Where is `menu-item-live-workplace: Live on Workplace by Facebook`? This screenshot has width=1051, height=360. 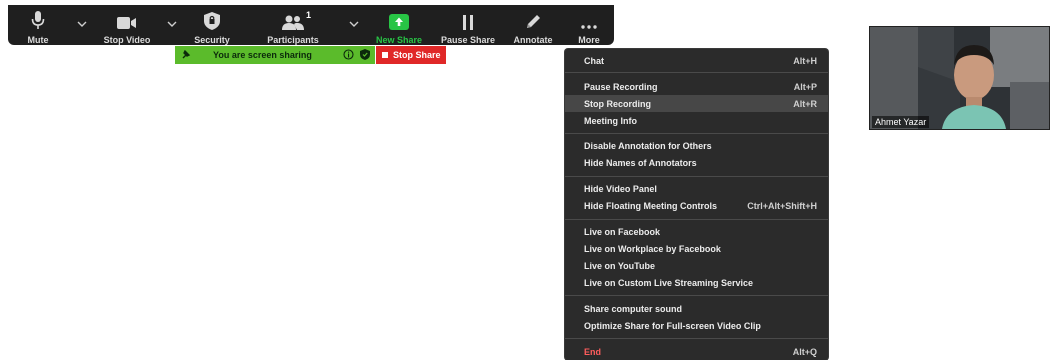
menu-item-live-workplace: Live on Workplace by Facebook is located at coordinates (696, 248).